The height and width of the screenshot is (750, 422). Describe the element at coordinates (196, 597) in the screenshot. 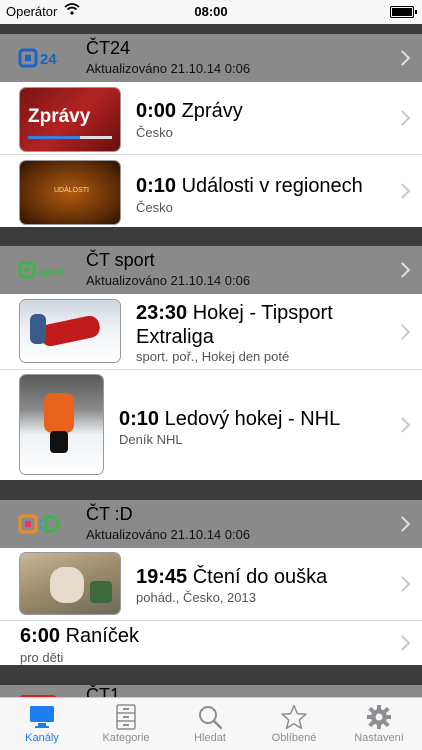

I see `program-subtitle: pohád., Česko, 2013` at that location.